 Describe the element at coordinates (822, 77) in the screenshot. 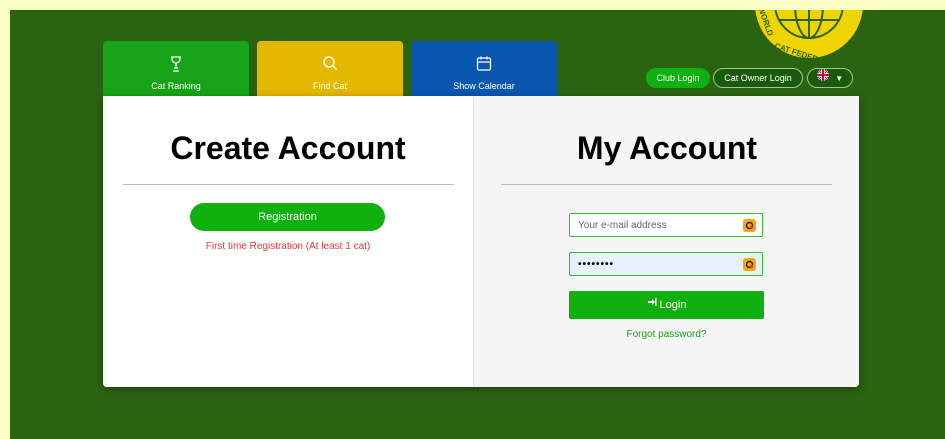

I see `uk-flag-icon` at that location.